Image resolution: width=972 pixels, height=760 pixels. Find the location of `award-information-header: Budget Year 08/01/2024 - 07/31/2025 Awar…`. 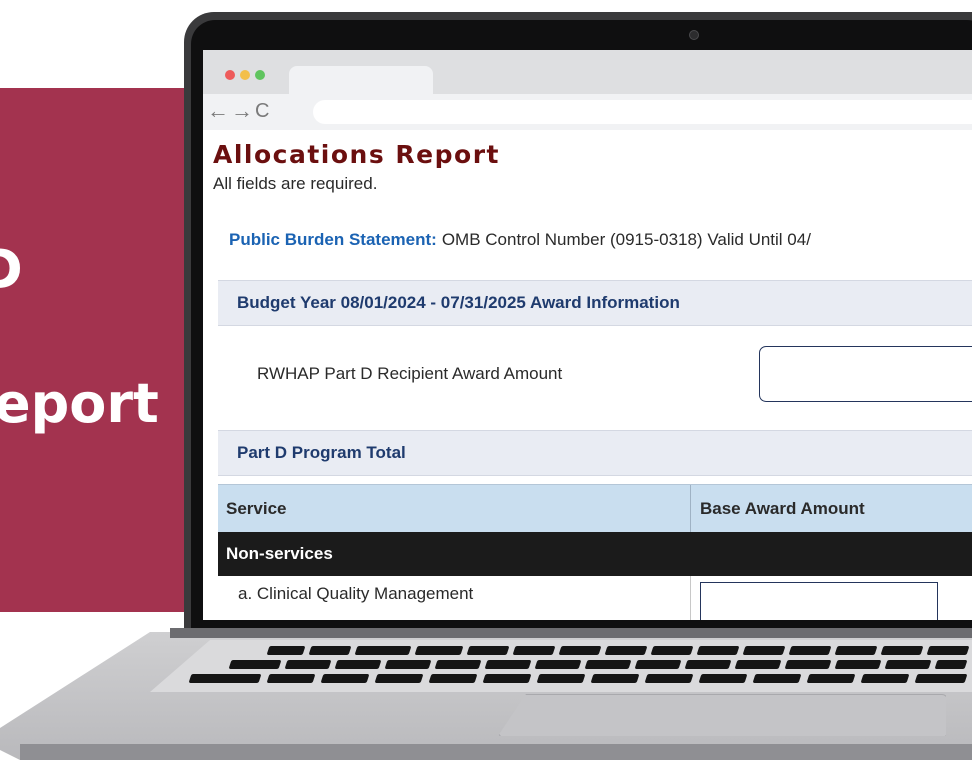

award-information-header: Budget Year 08/01/2024 - 07/31/2025 Awar… is located at coordinates (595, 303).